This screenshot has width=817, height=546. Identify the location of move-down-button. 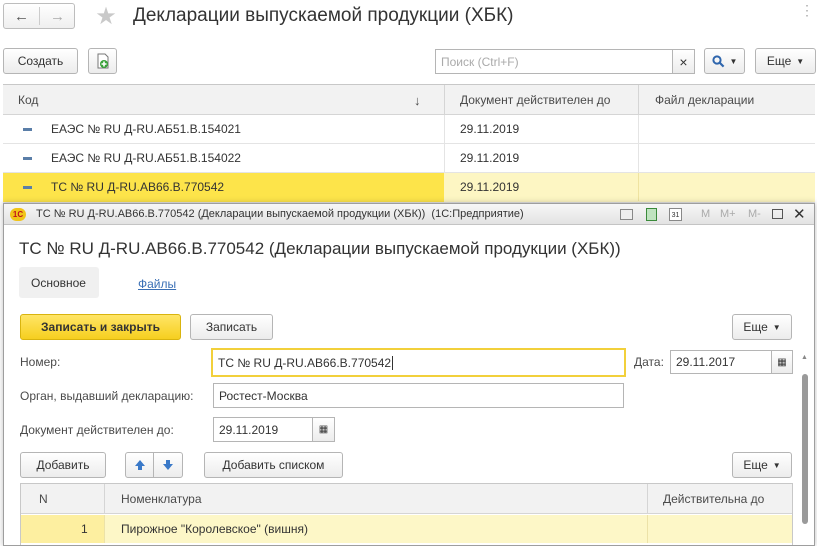
(168, 465).